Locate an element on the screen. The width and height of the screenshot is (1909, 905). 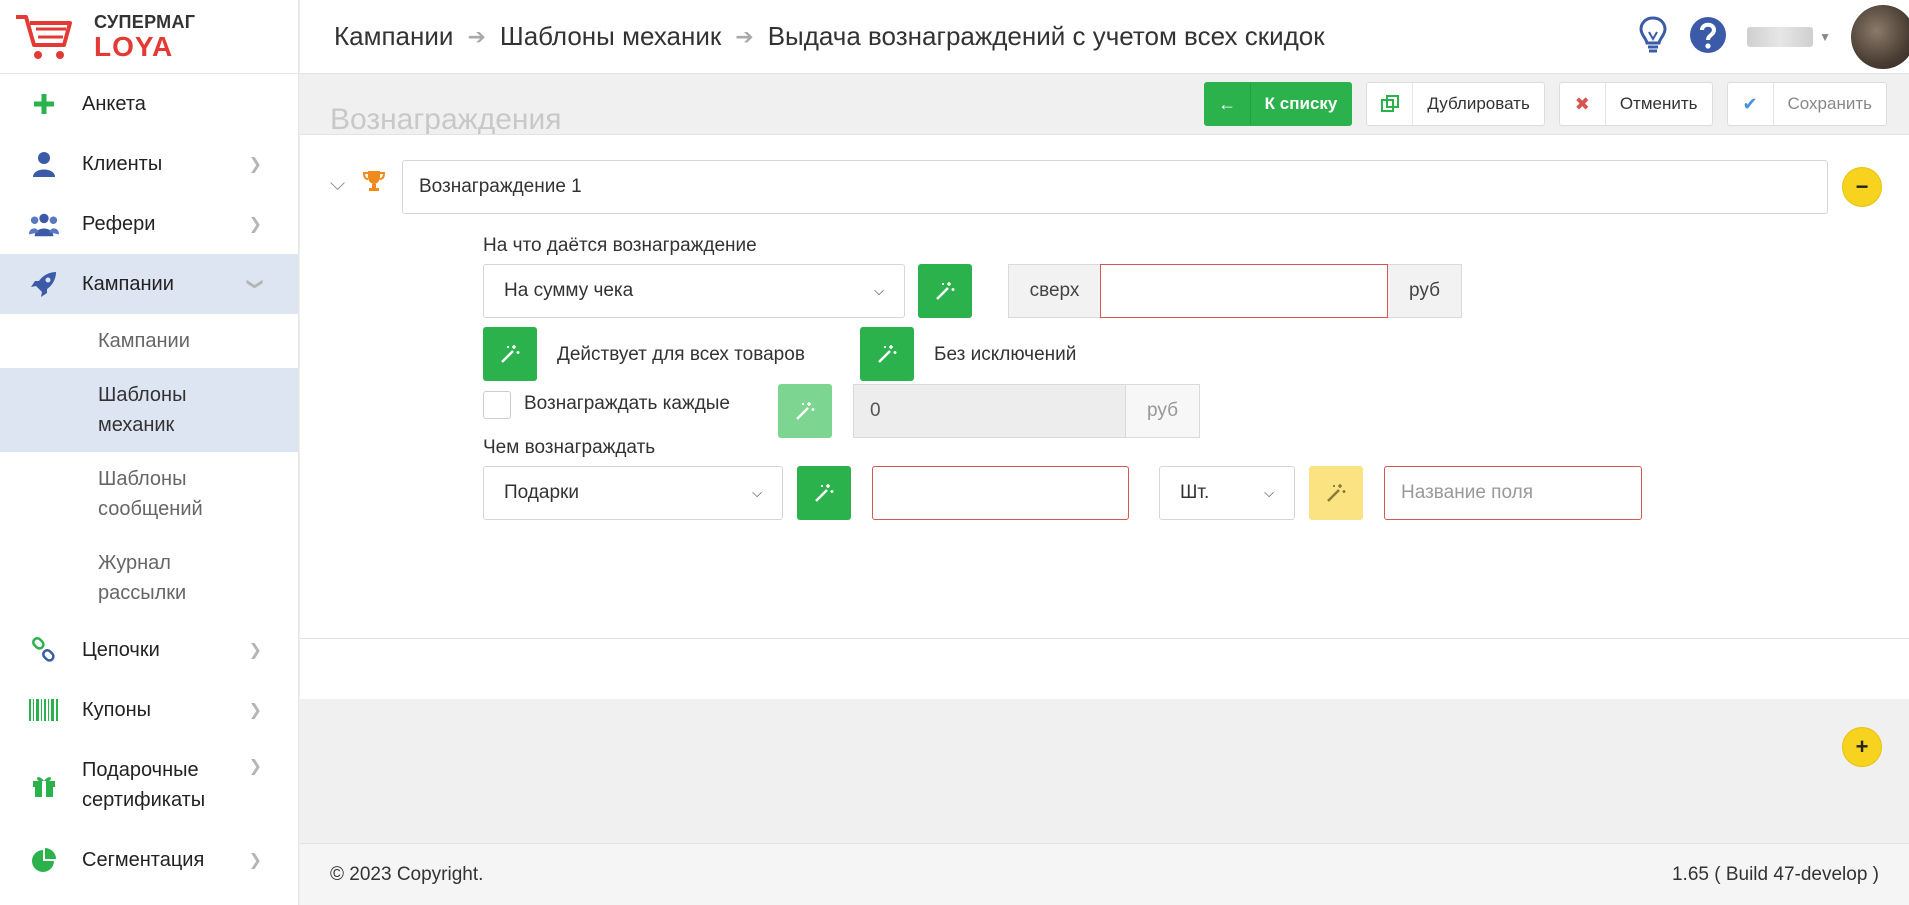
user-name-blurred is located at coordinates (1780, 37).